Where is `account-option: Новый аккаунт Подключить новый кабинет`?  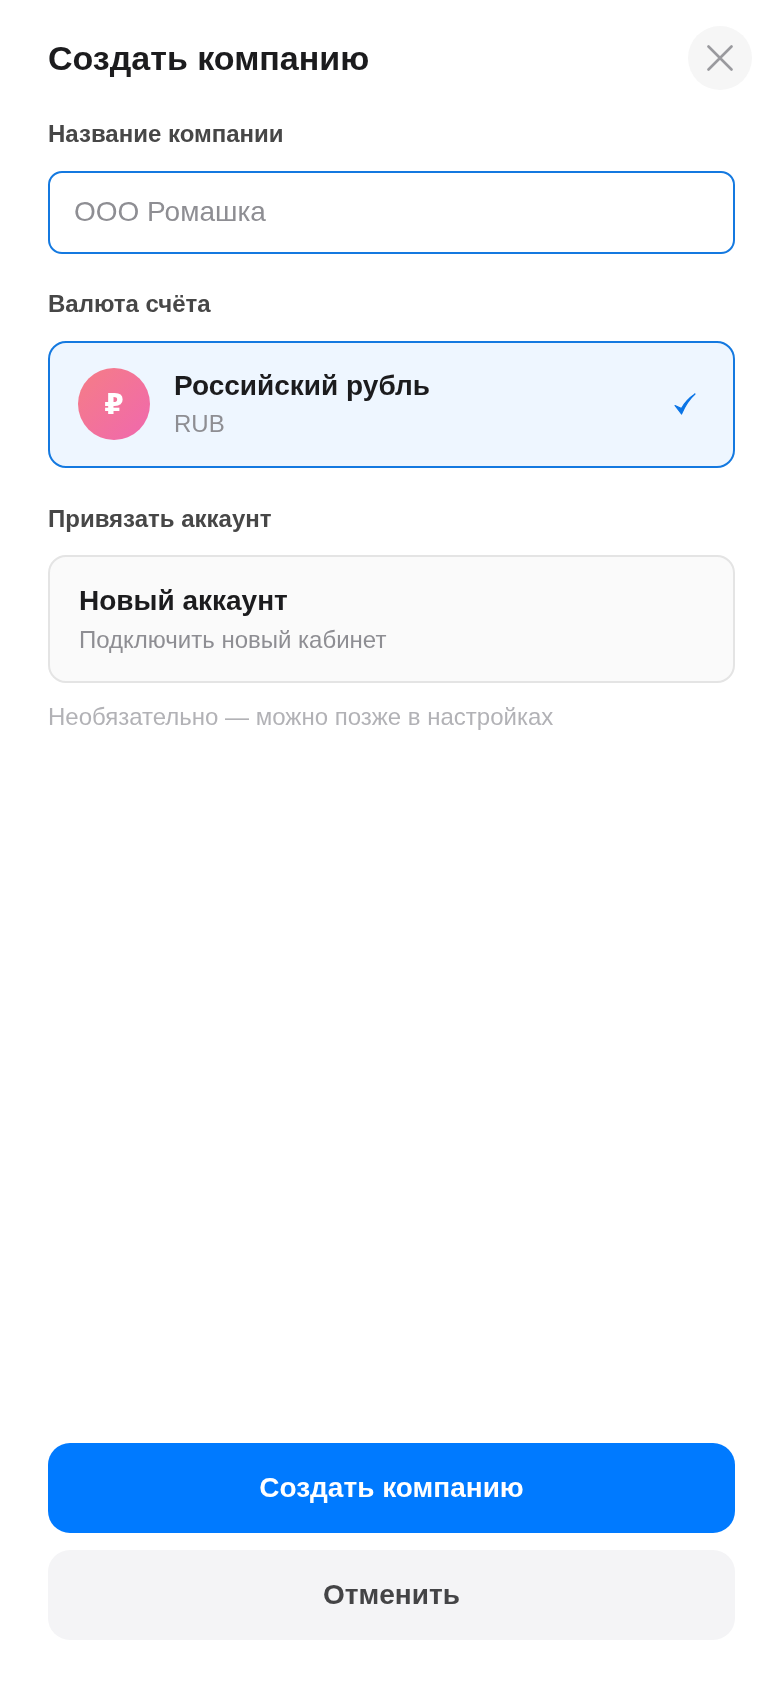 account-option: Новый аккаунт Подключить новый кабинет is located at coordinates (391, 619).